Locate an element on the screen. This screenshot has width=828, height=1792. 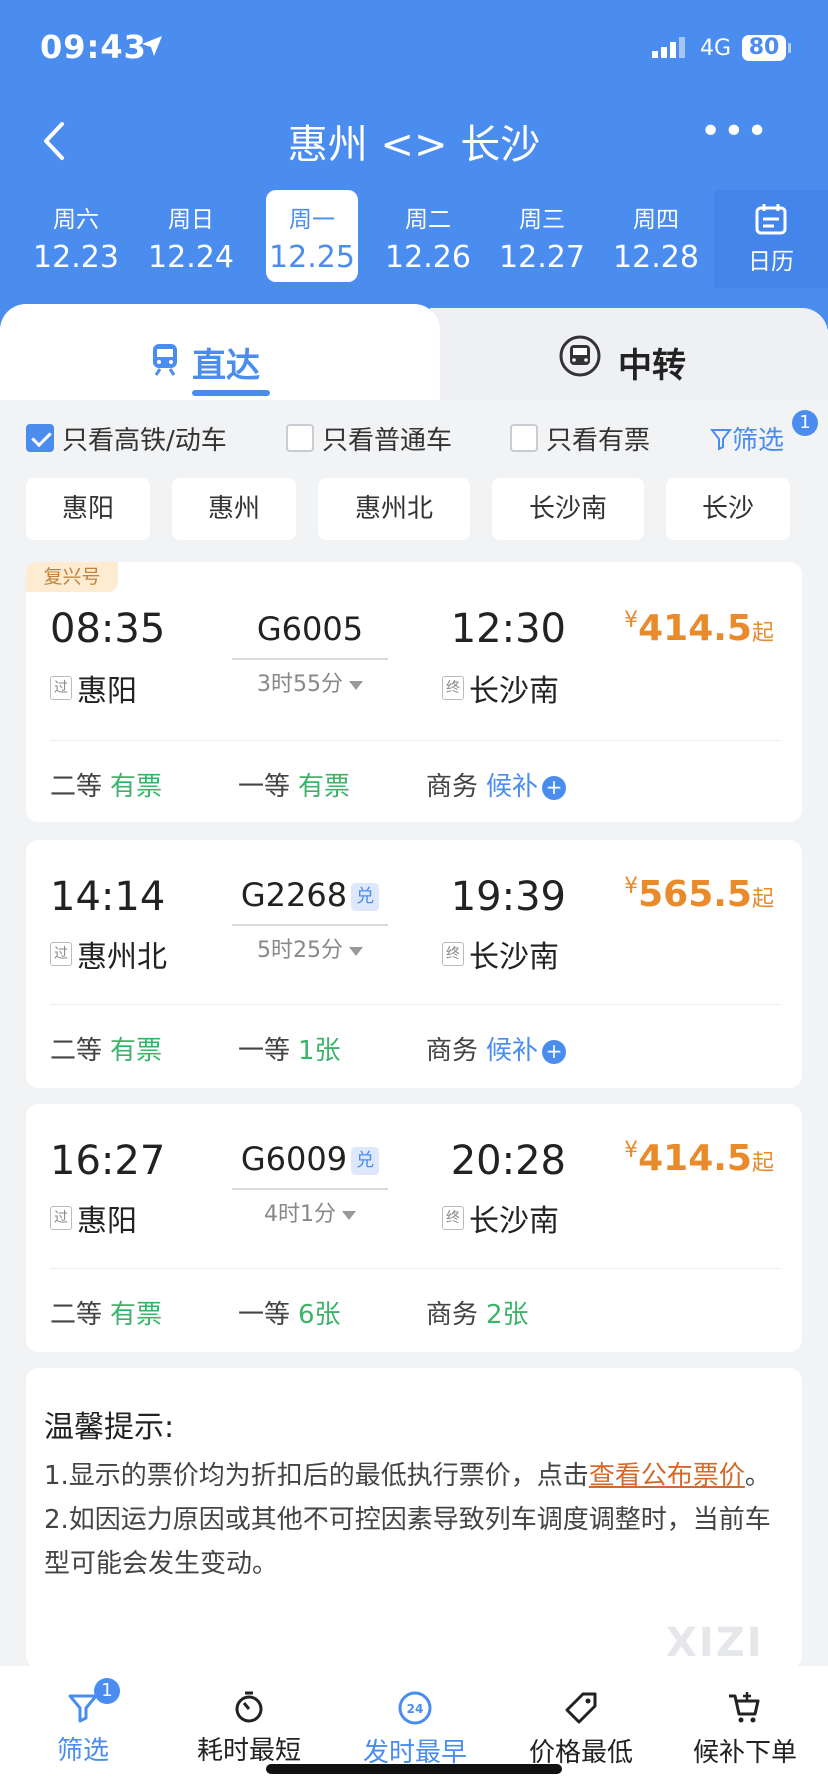
filter-button: 筛选 is located at coordinates (747, 438).